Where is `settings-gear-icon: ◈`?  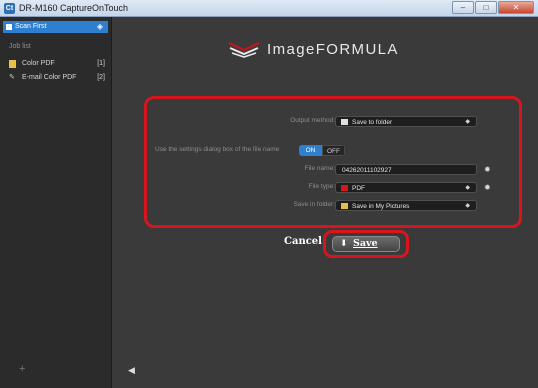 settings-gear-icon: ◈ is located at coordinates (100, 27).